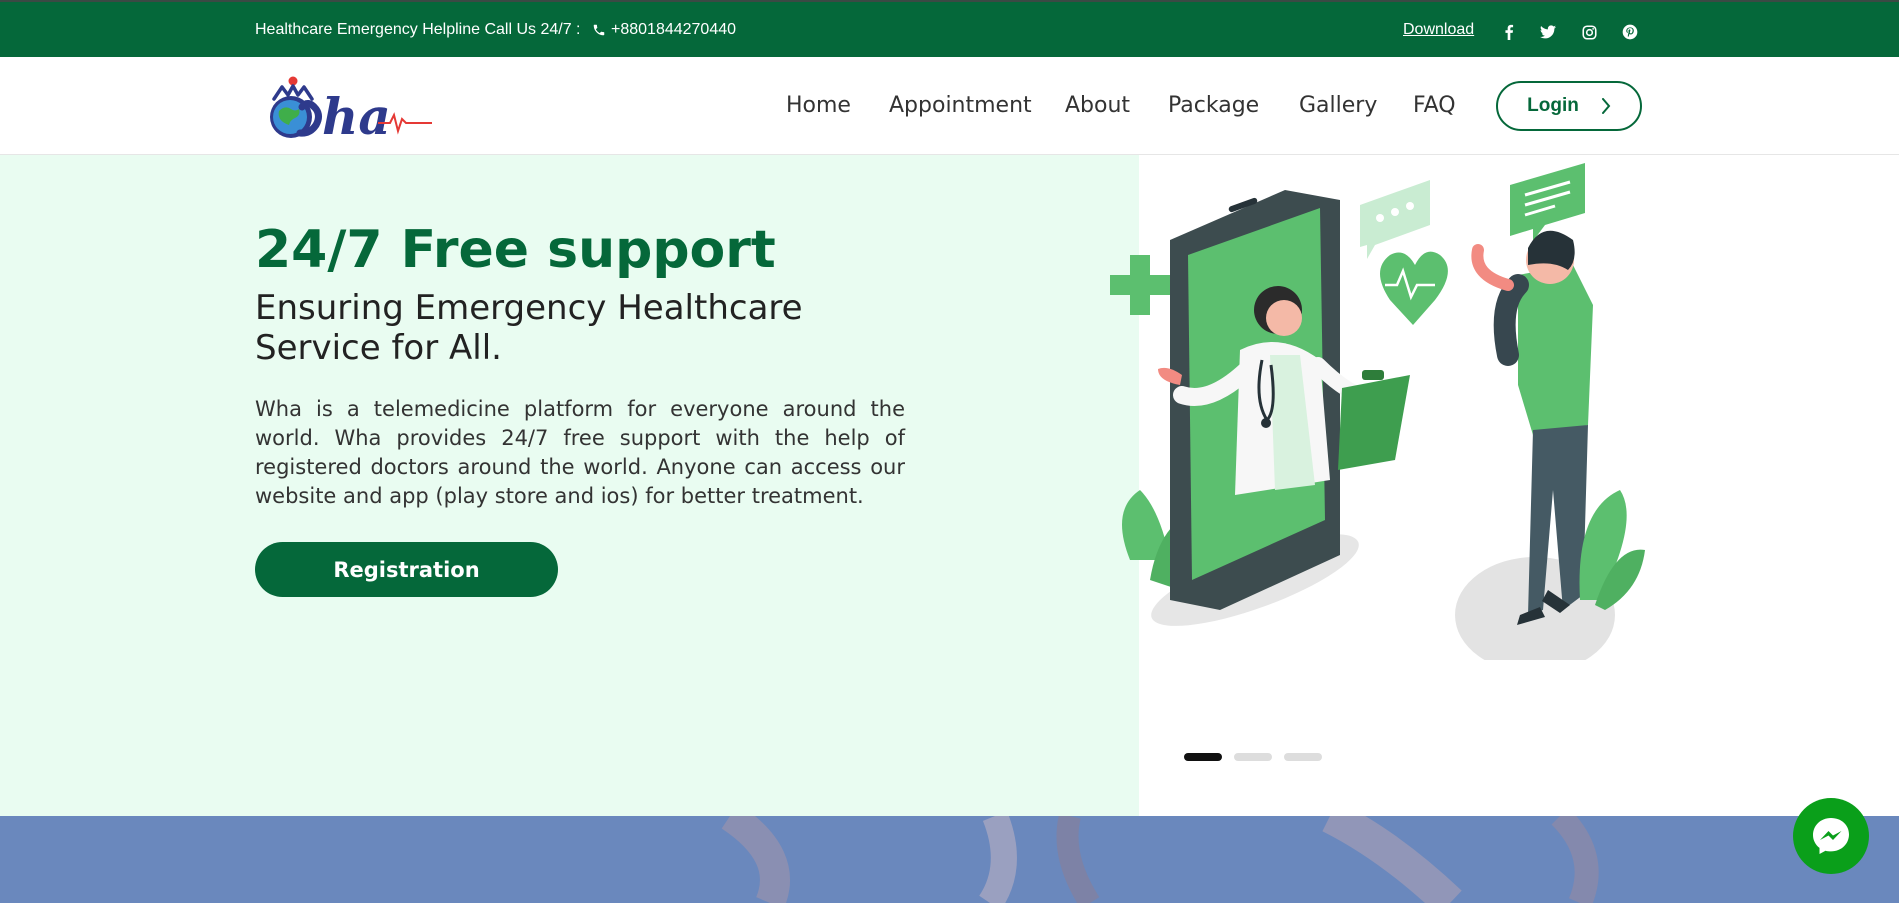  Describe the element at coordinates (1630, 32) in the screenshot. I see `pinterest-icon` at that location.